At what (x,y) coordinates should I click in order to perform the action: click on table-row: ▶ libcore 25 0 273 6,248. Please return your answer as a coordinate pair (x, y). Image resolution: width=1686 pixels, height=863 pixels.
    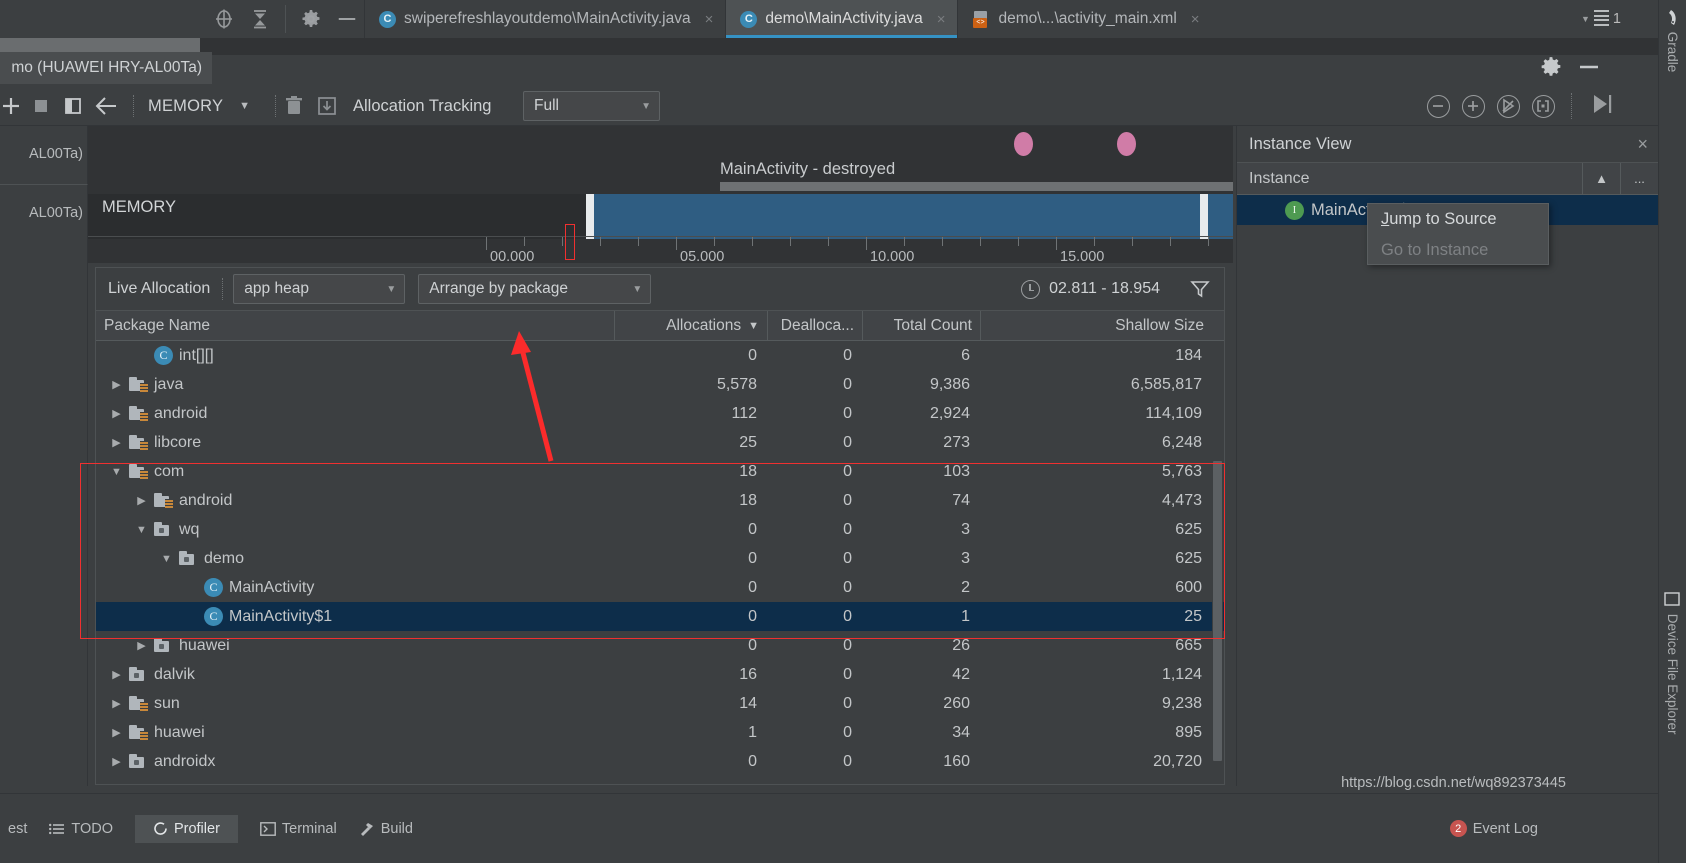
    Looking at the image, I should click on (660, 442).